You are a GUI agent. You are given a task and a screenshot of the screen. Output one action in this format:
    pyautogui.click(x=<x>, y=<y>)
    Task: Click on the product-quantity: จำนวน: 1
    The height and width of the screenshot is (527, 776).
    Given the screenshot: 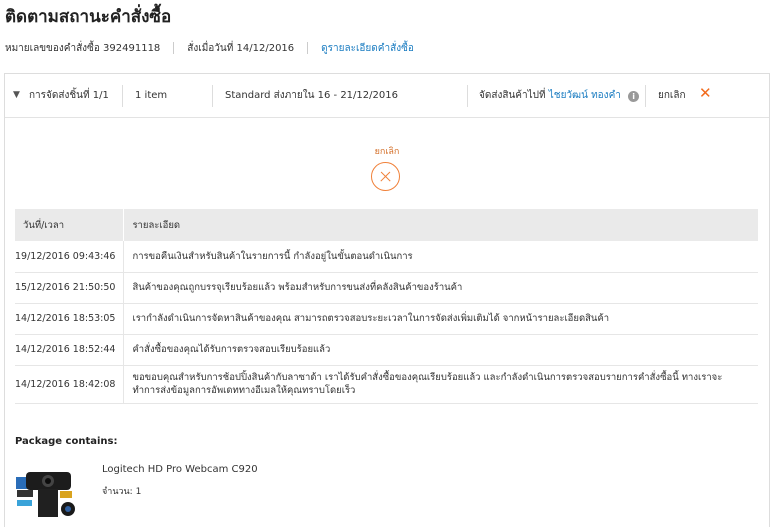 What is the action you would take?
    pyautogui.click(x=122, y=492)
    